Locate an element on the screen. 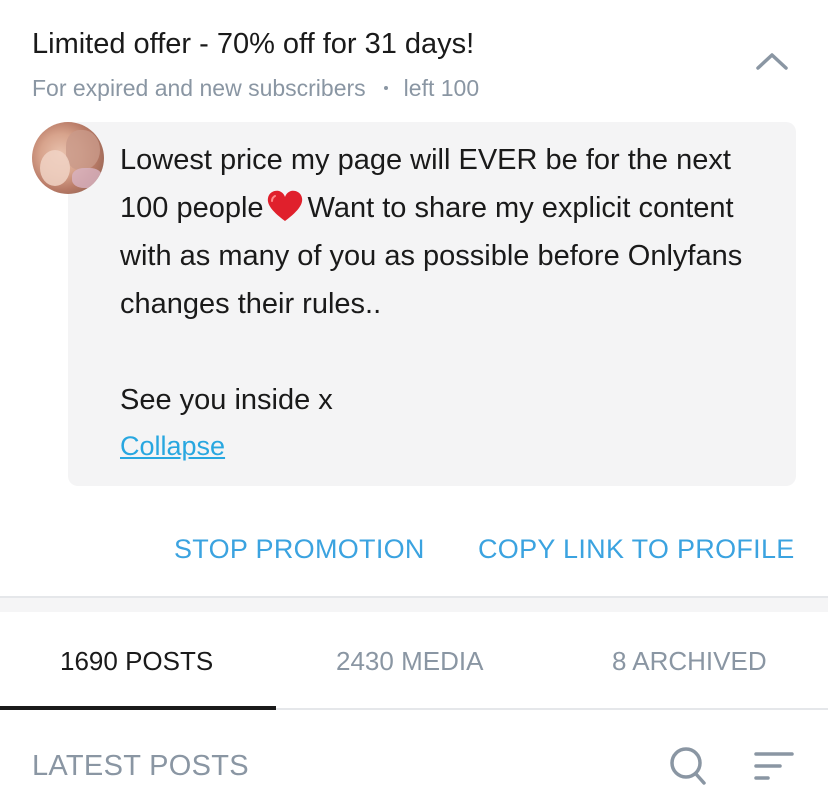 The width and height of the screenshot is (828, 811). profile-tabs: 1690 POSTS 2430 MEDIA 8 ARCHIVED is located at coordinates (414, 661).